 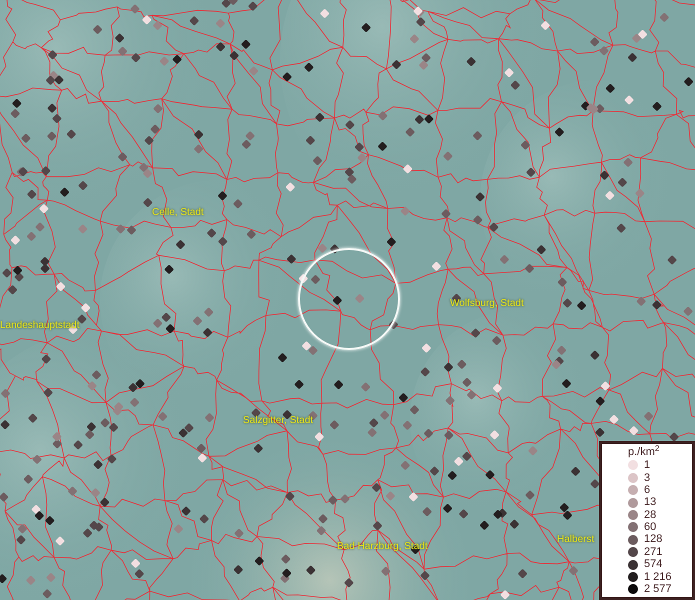 I want to click on legend-label: 60, so click(x=650, y=527).